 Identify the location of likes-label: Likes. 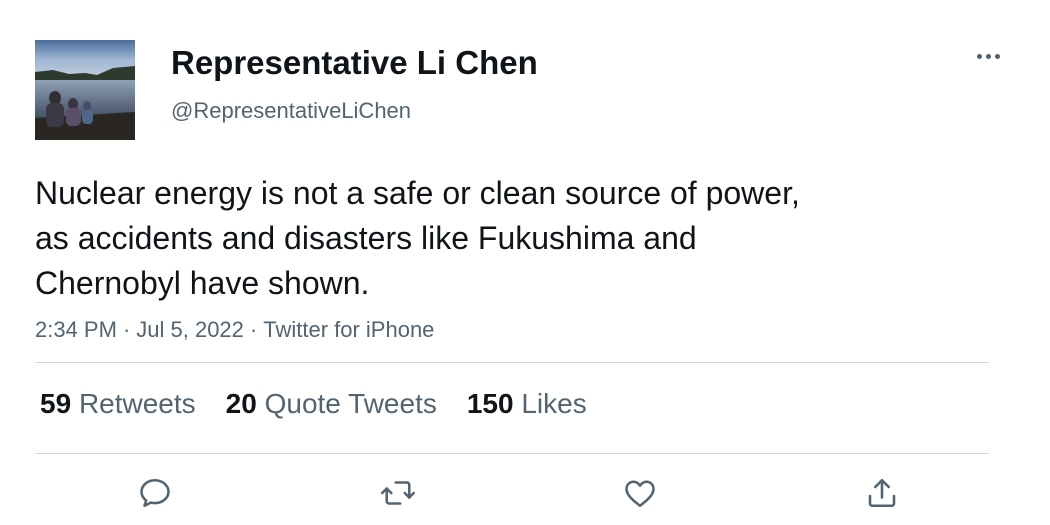
(554, 403).